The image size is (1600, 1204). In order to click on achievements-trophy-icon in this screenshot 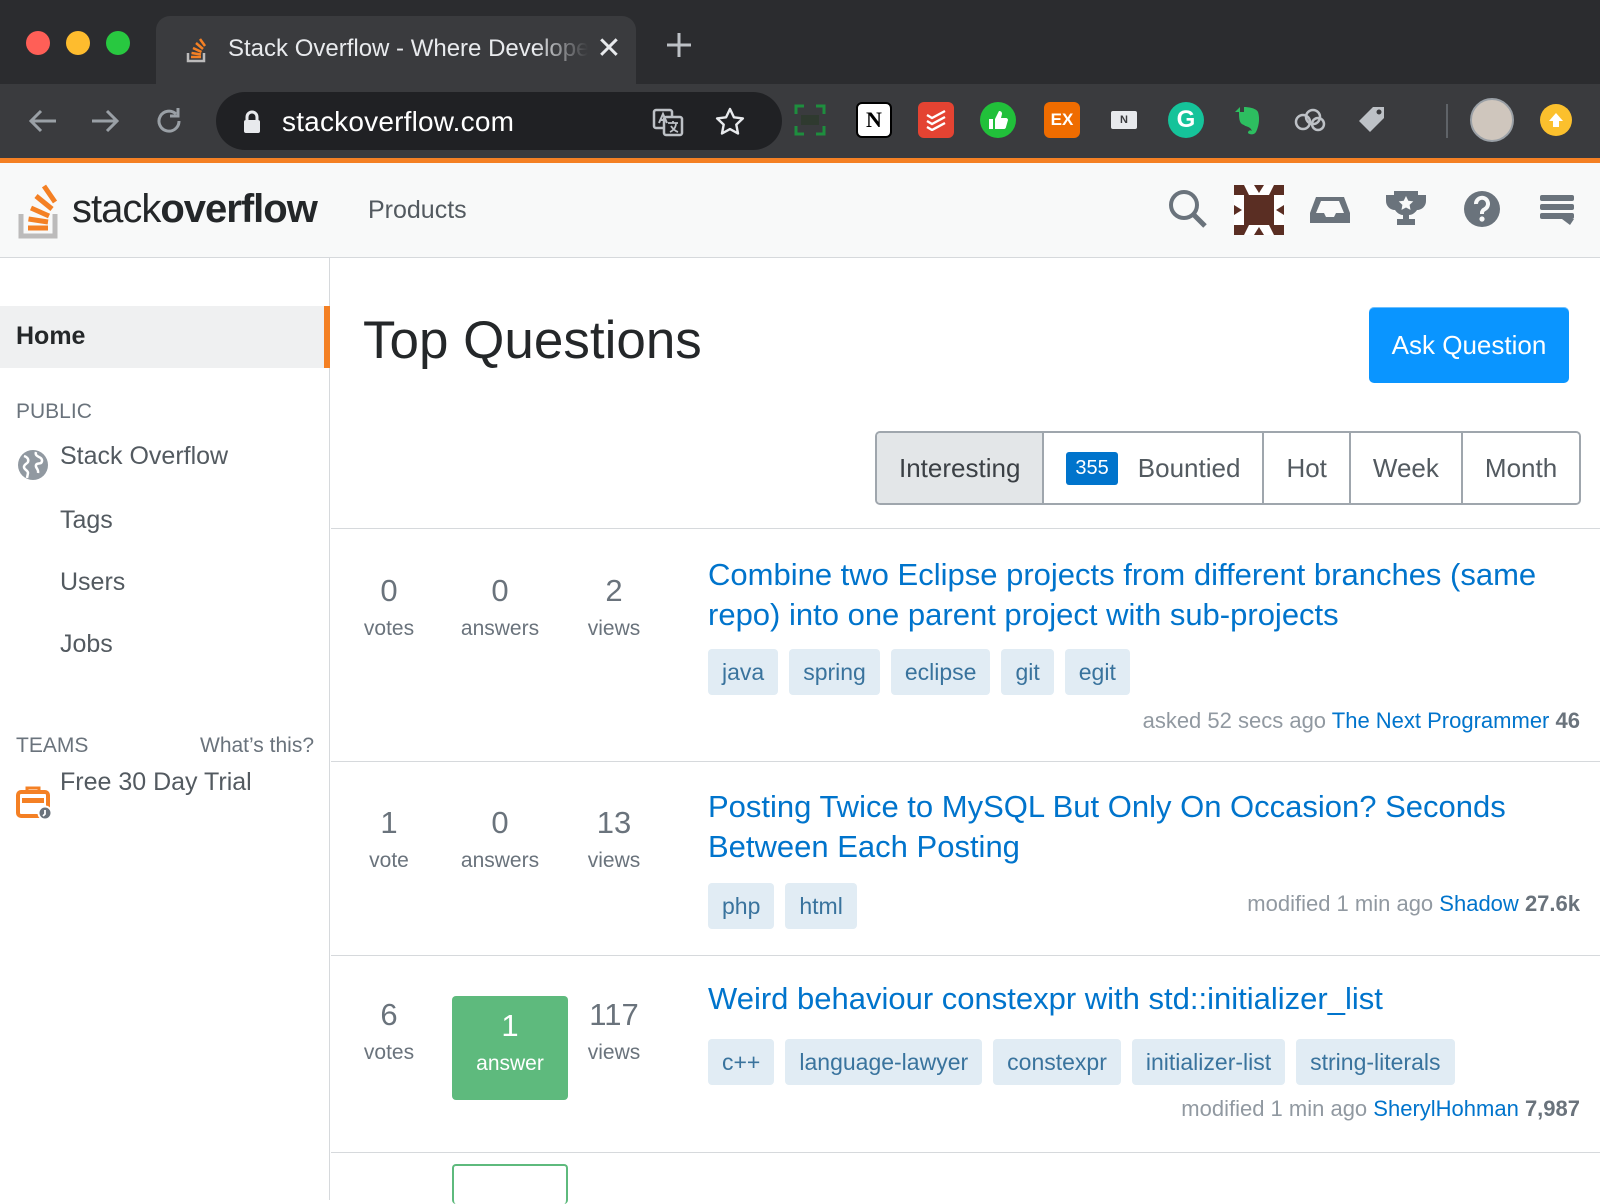, I will do `click(1406, 209)`.